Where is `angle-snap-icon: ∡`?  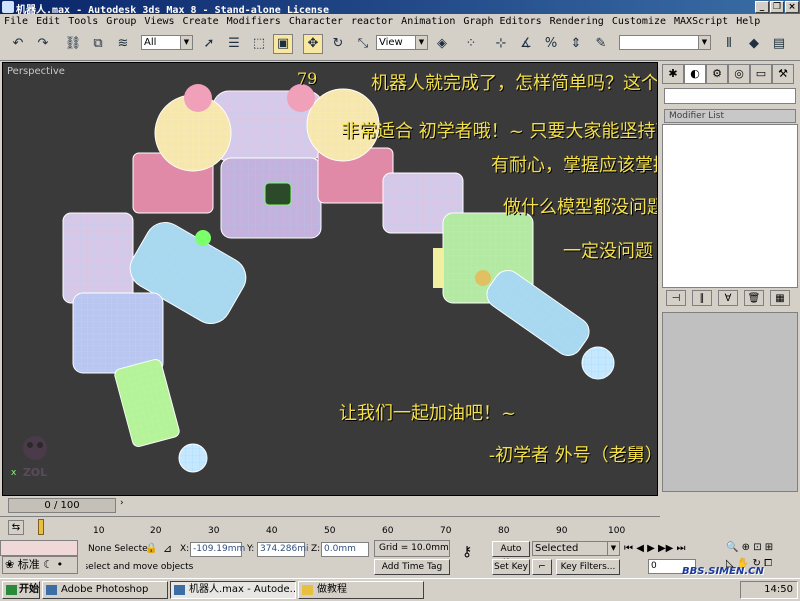 angle-snap-icon: ∡ is located at coordinates (526, 44).